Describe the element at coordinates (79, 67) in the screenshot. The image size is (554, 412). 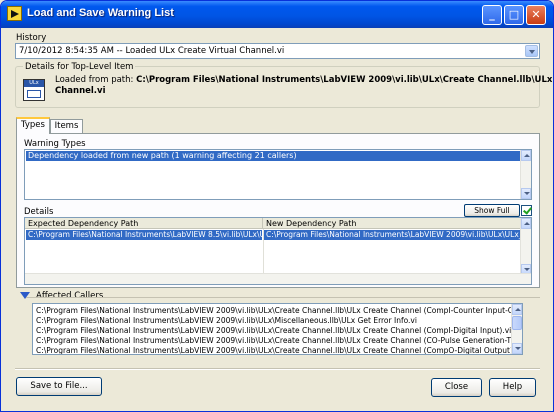
I see `top-level-details-label: Details for Top-Level Item` at that location.